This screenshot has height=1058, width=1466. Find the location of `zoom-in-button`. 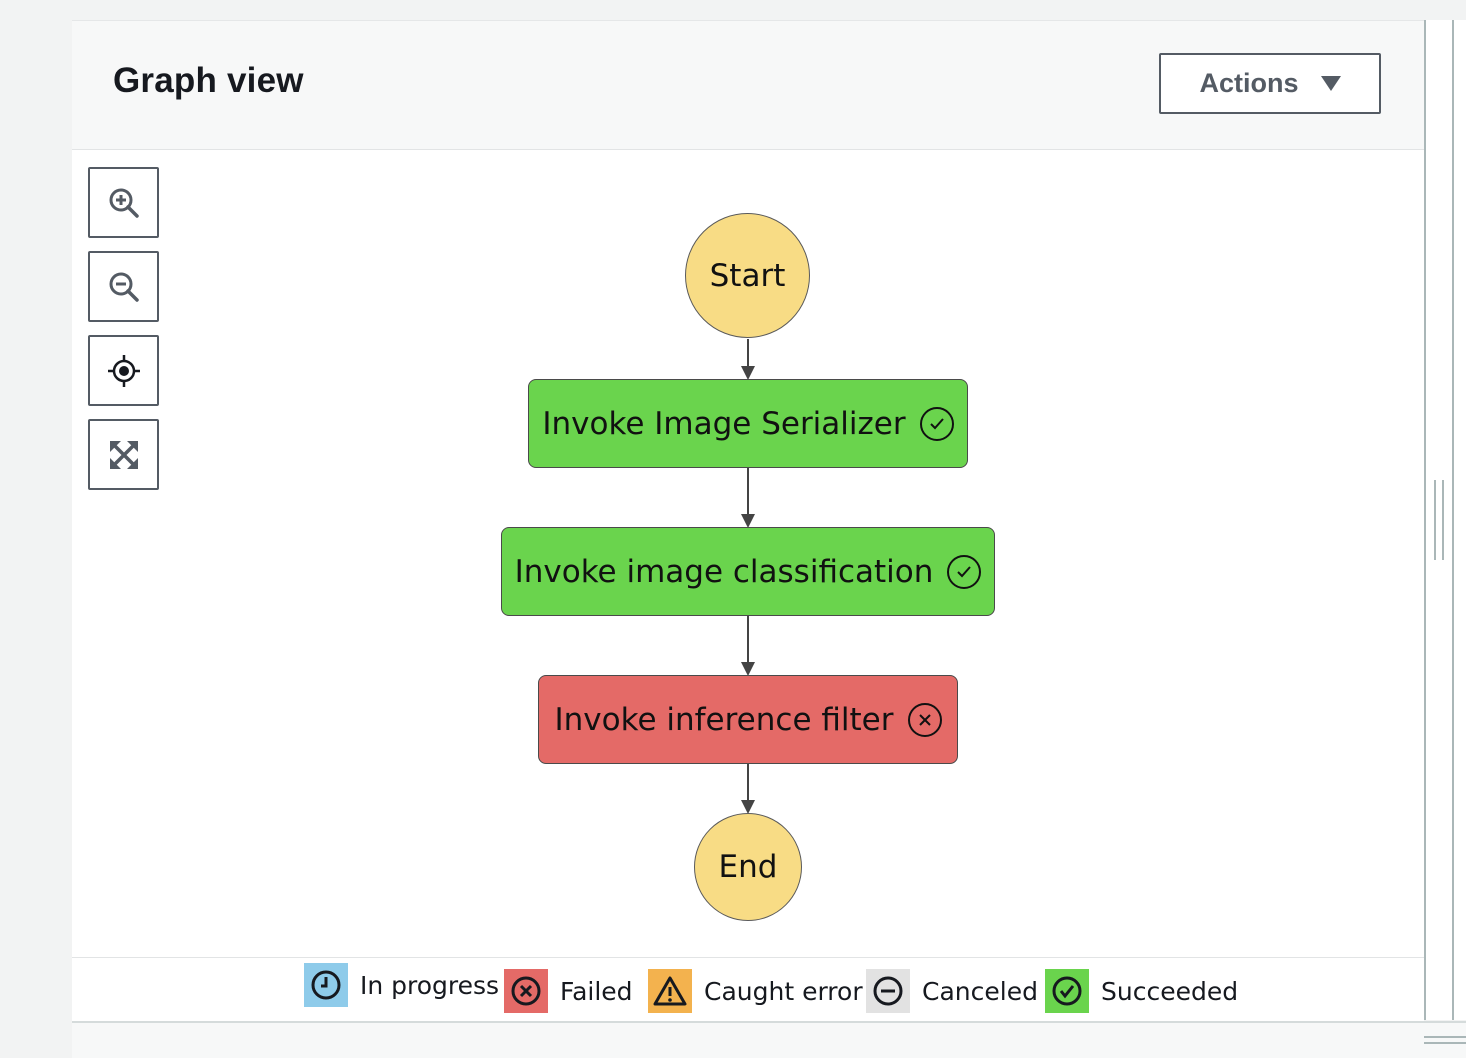

zoom-in-button is located at coordinates (123, 202).